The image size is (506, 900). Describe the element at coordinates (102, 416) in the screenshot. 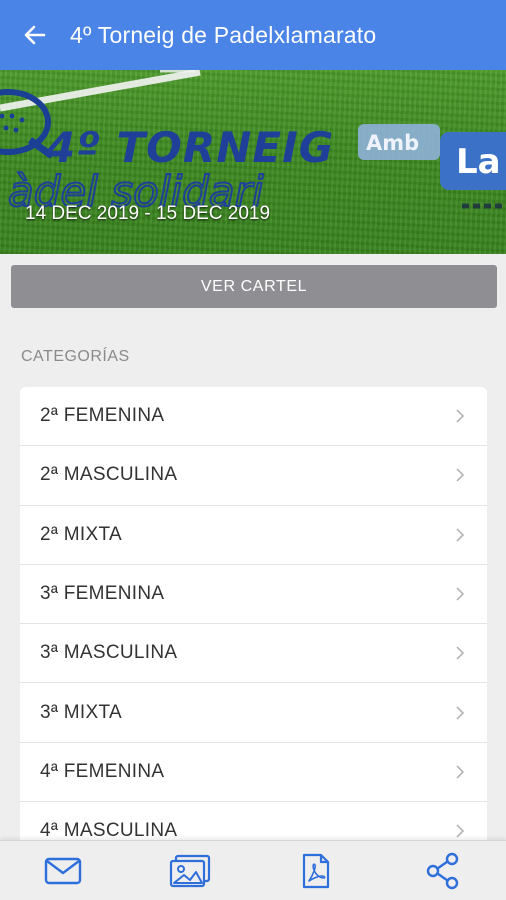

I see `category-label: 2ª FEMENINA` at that location.